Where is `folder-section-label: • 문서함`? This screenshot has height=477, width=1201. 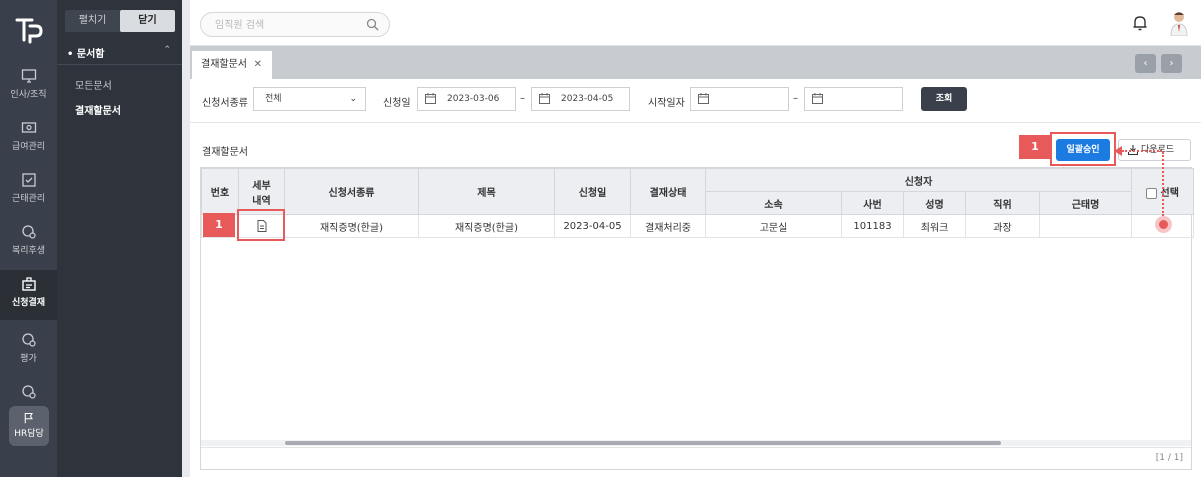
folder-section-label: • 문서함 is located at coordinates (86, 54).